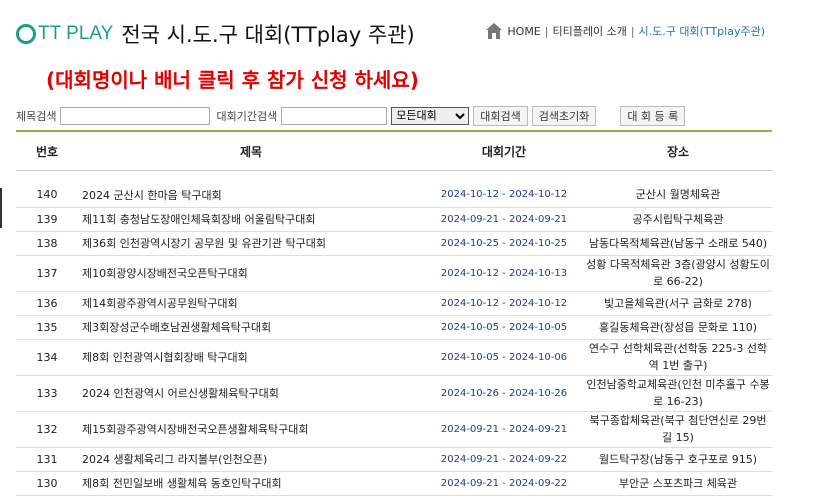 The height and width of the screenshot is (503, 823). Describe the element at coordinates (251, 459) in the screenshot. I see `cell-title: 2024 생활체육리그 라지볼부(인천오픈)` at that location.